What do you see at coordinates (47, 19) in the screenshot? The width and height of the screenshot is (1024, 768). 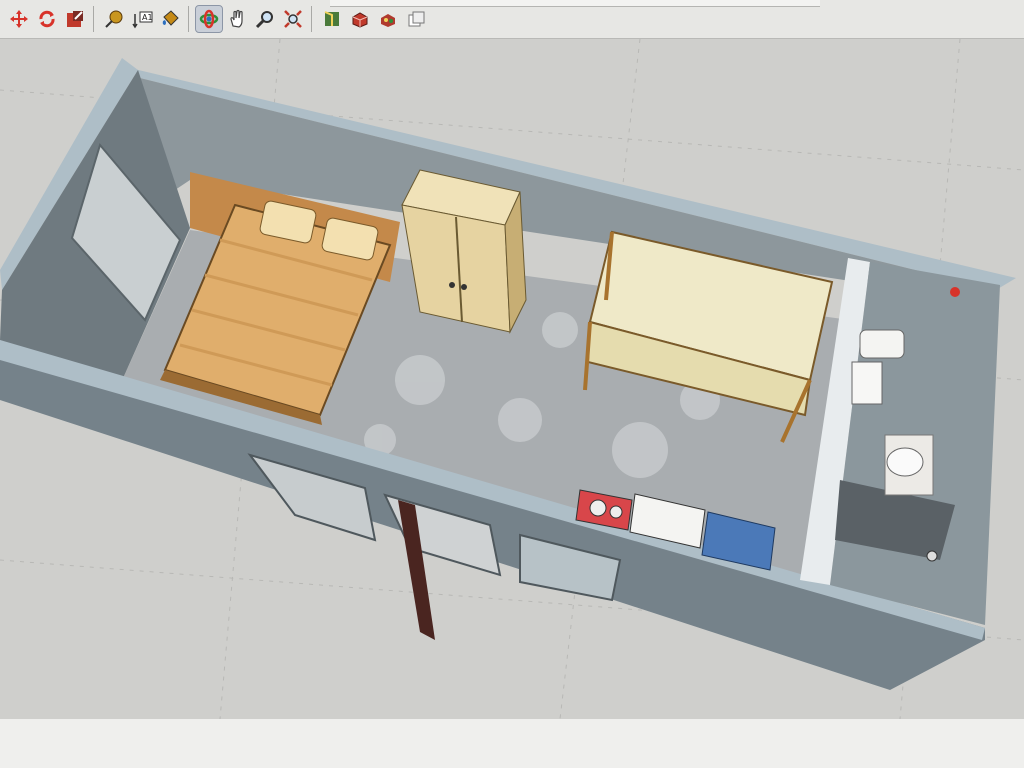 I see `rotate-icon` at bounding box center [47, 19].